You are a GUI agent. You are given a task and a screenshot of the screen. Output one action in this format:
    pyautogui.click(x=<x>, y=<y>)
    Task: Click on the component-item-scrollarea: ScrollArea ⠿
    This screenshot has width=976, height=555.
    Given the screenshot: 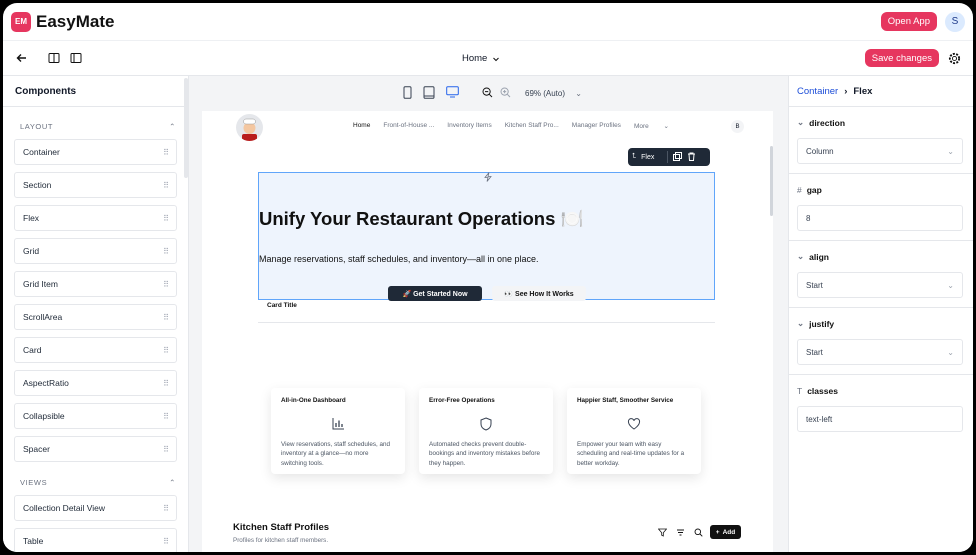 What is the action you would take?
    pyautogui.click(x=95, y=317)
    